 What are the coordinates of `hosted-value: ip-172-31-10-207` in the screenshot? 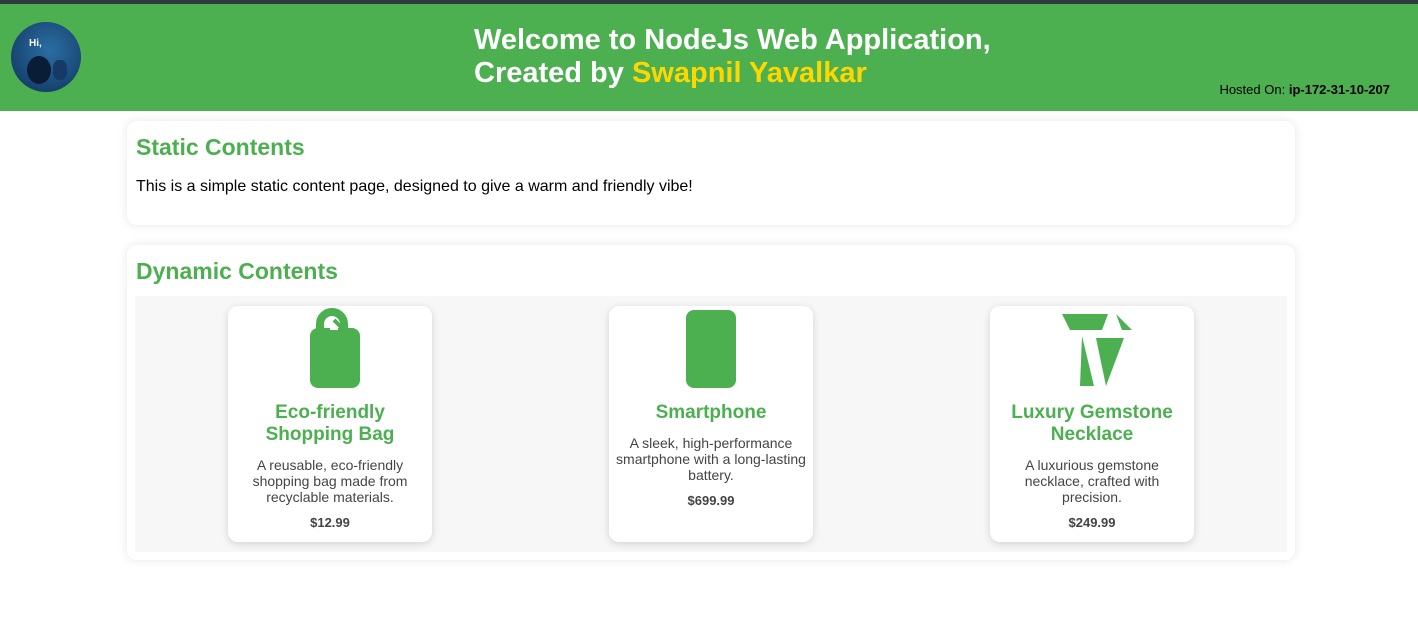 It's located at (1339, 89).